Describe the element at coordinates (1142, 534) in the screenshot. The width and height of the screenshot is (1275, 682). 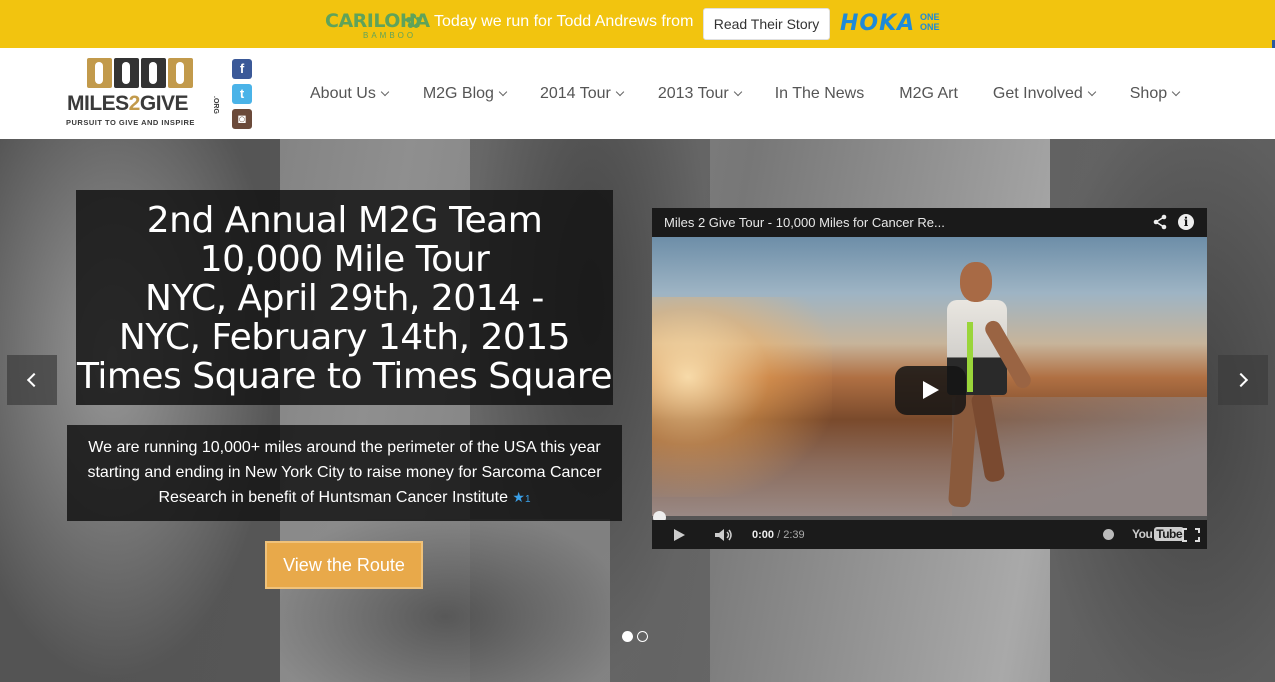
I see `youtube-logo-you: You` at that location.